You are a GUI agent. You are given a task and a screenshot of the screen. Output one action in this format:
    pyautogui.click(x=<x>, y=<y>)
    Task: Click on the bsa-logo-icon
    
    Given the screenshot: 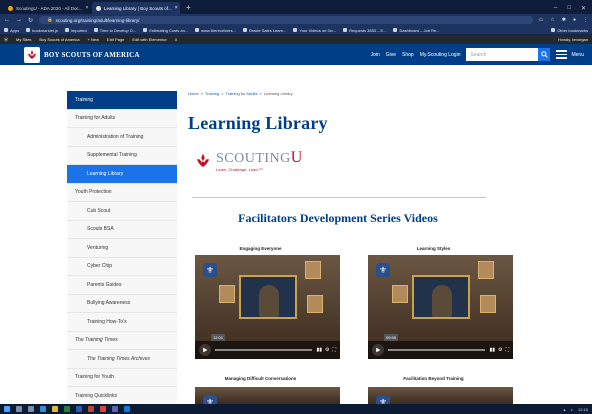 What is the action you would take?
    pyautogui.click(x=32, y=54)
    